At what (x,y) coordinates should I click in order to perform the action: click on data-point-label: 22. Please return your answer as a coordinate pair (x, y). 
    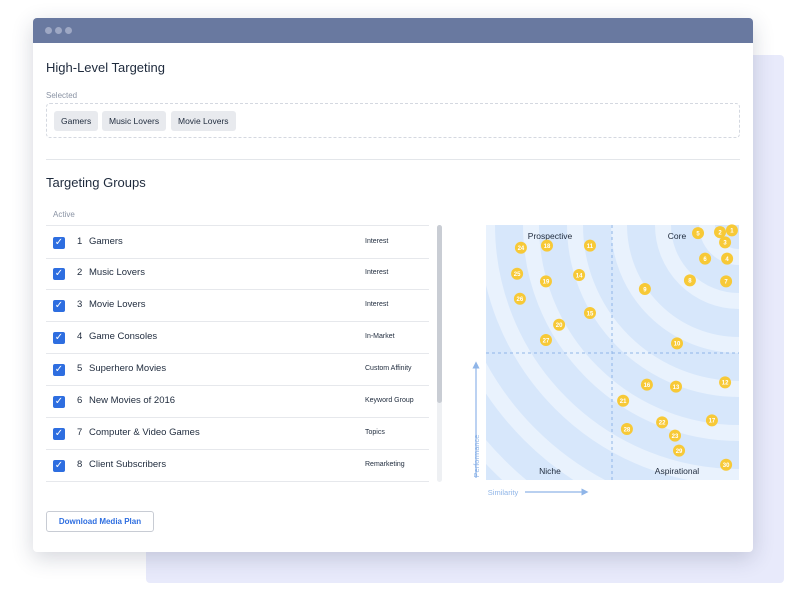
    Looking at the image, I should click on (662, 424).